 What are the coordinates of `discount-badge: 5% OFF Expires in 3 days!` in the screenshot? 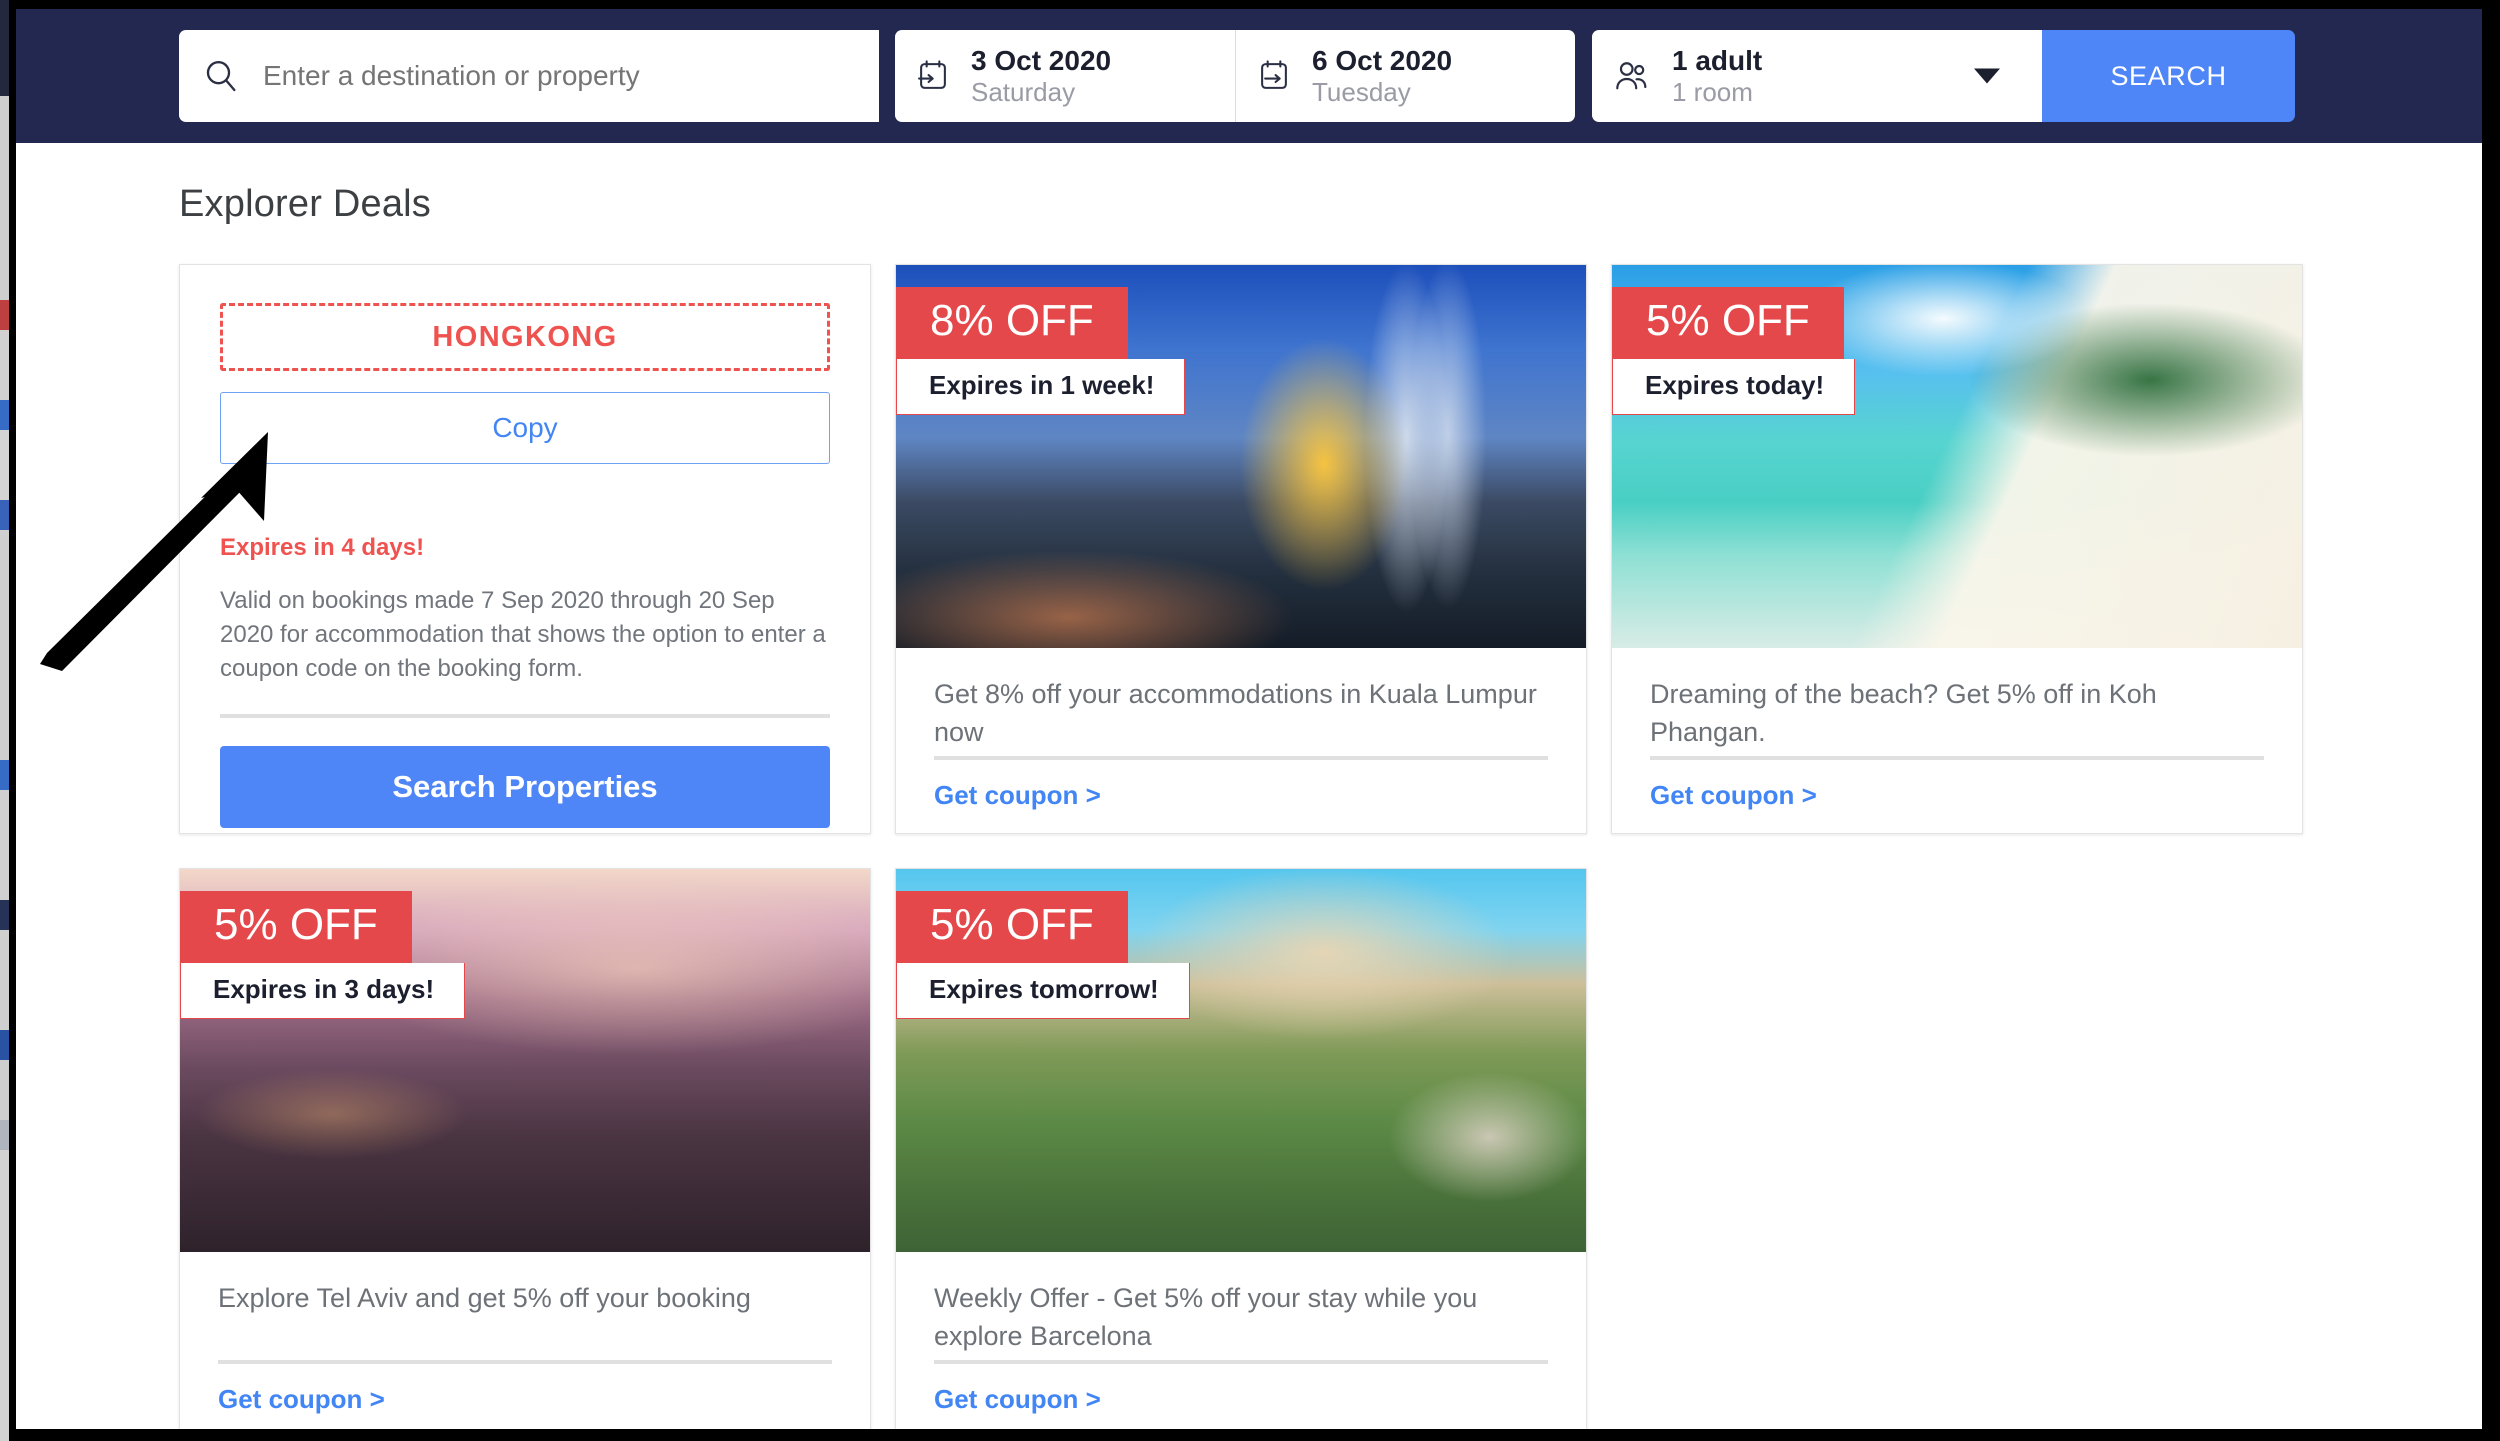 It's located at (323, 955).